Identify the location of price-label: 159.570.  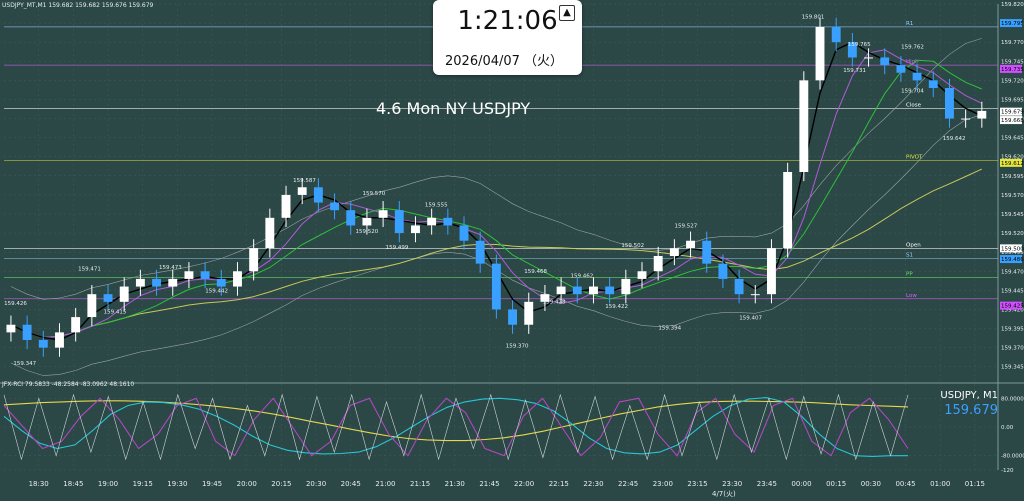
(373, 194).